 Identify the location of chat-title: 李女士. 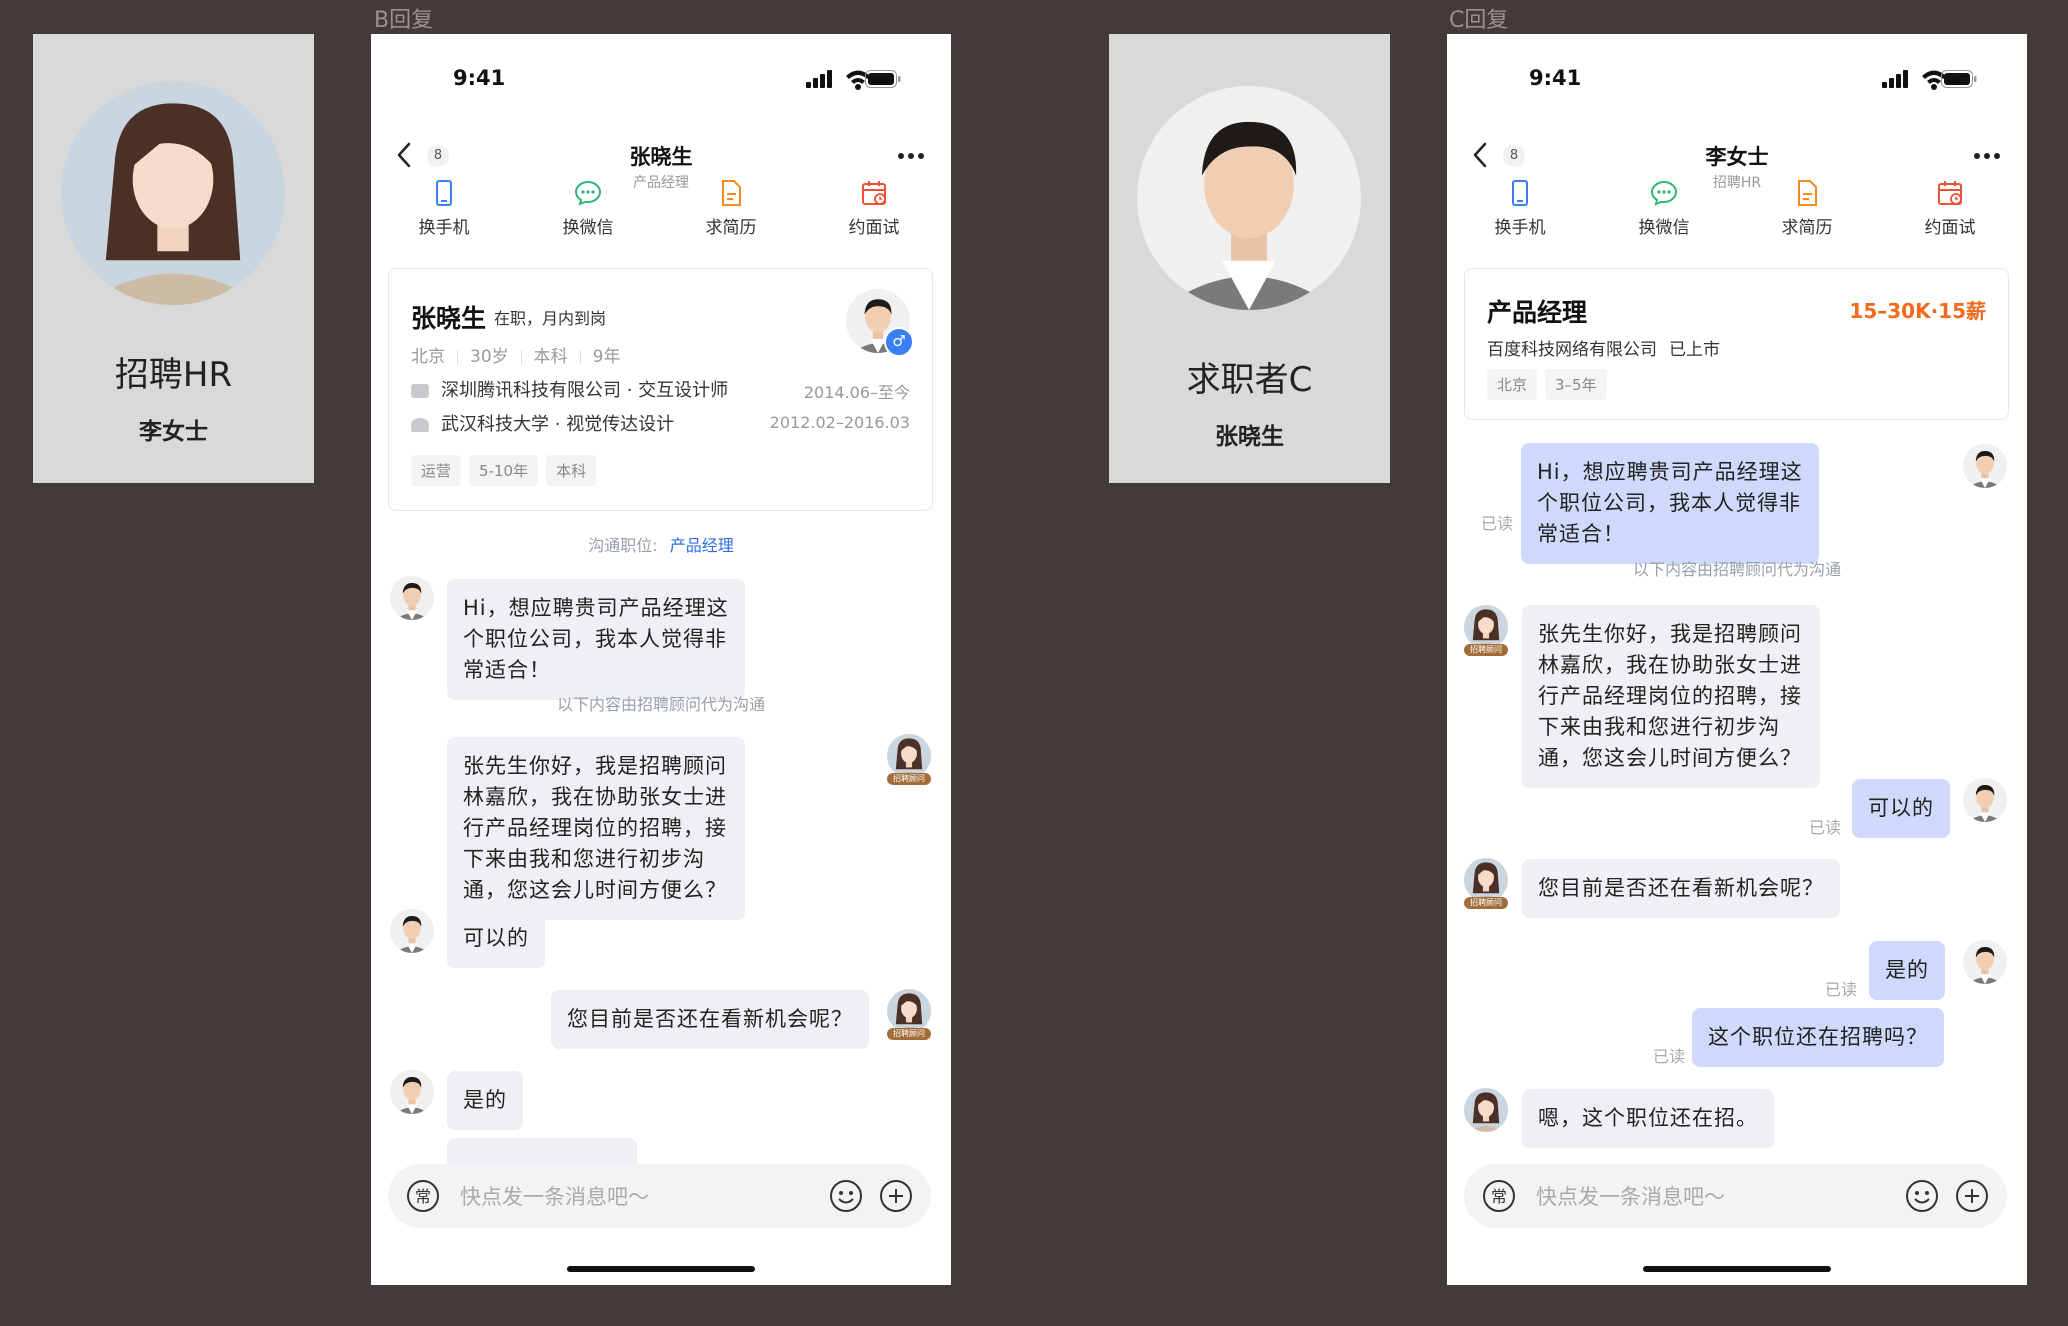
(1737, 157).